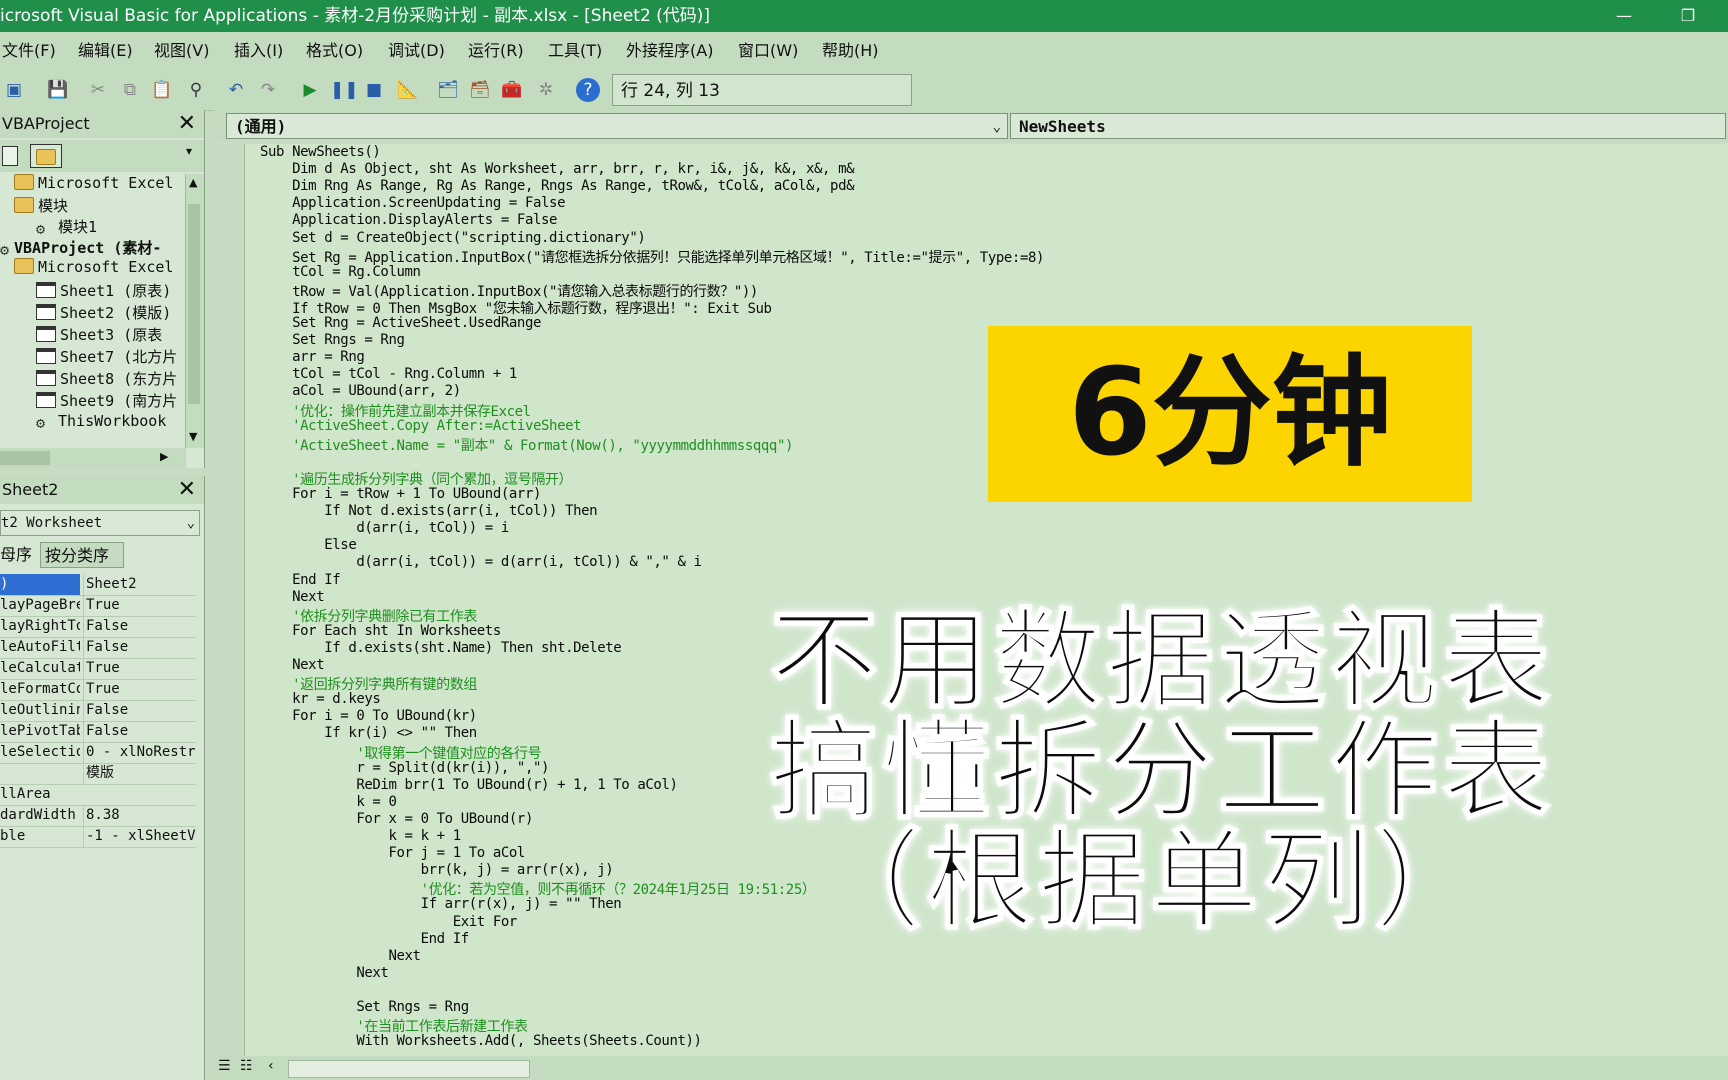 The image size is (1728, 1080). I want to click on chevron-up-icon: ▲, so click(193, 182).